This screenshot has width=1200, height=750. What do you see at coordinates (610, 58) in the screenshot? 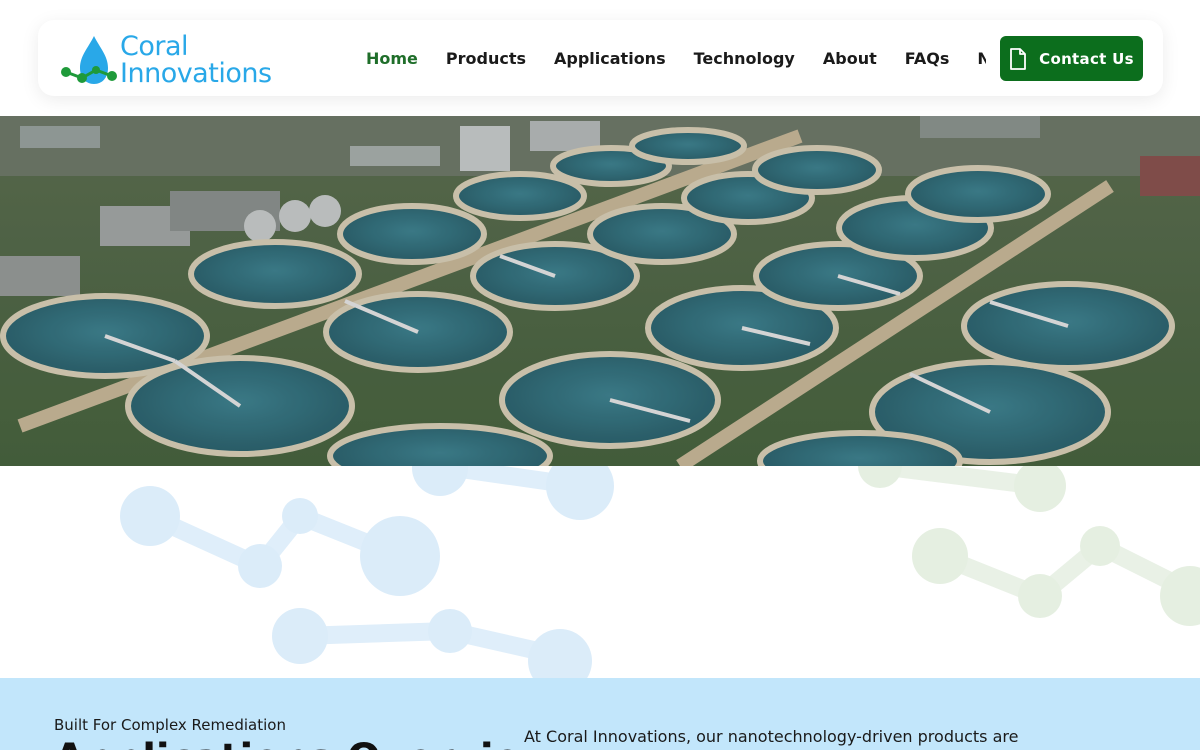
I see `nav-item-applications: Applications` at bounding box center [610, 58].